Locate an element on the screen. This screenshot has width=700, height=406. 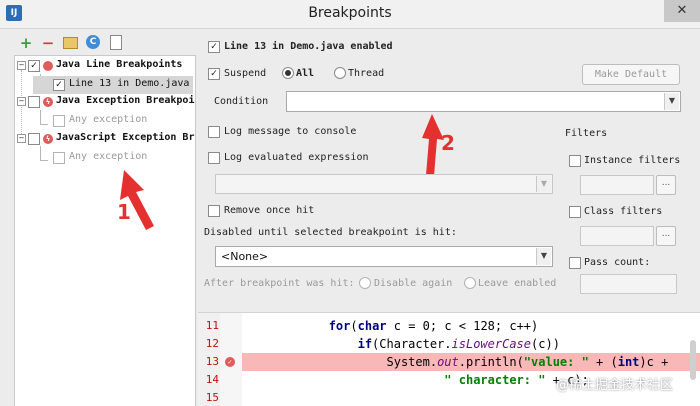
watermark: @稀土掘金技术社区 is located at coordinates (615, 385).